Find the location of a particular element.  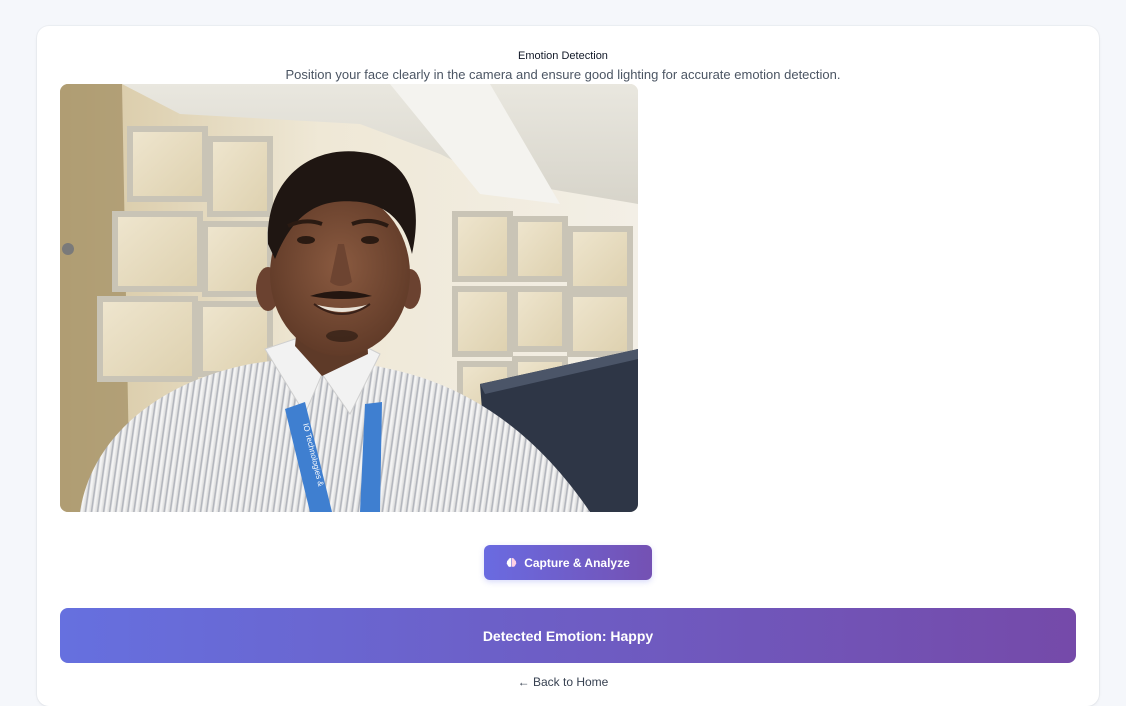

back-to-home-link: ← Back to Home is located at coordinates (563, 682).